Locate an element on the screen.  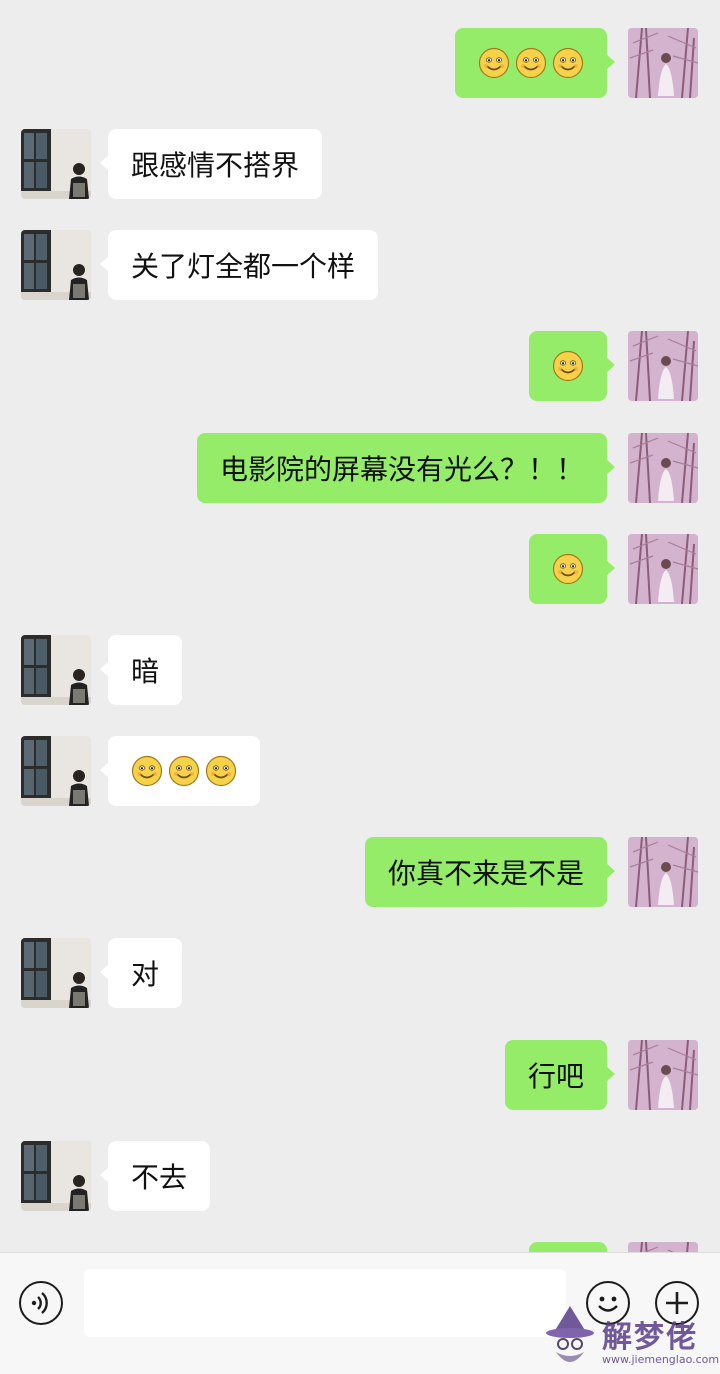
voice-button is located at coordinates (41, 1303).